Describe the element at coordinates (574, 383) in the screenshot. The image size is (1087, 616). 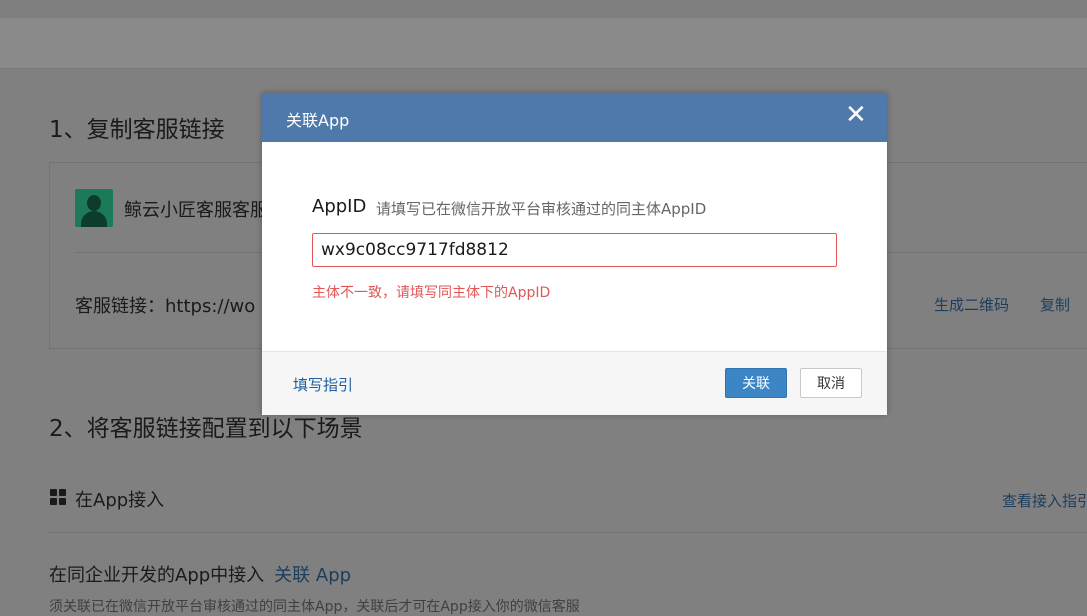
I see `dialog-footer: 填写指引 关联 取消` at that location.